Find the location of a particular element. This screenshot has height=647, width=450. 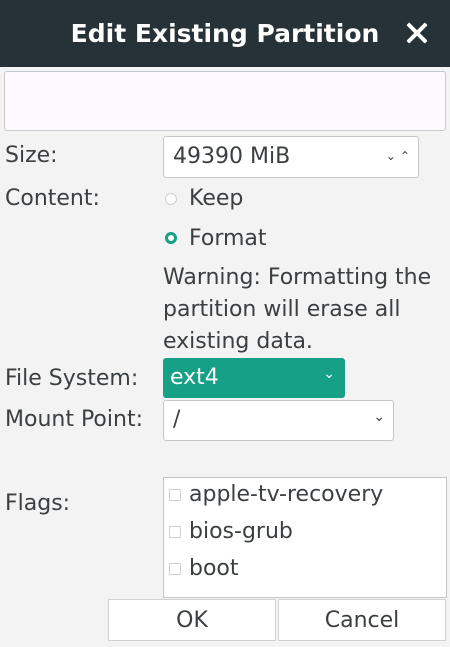

file-system-value: ext4 is located at coordinates (194, 377).